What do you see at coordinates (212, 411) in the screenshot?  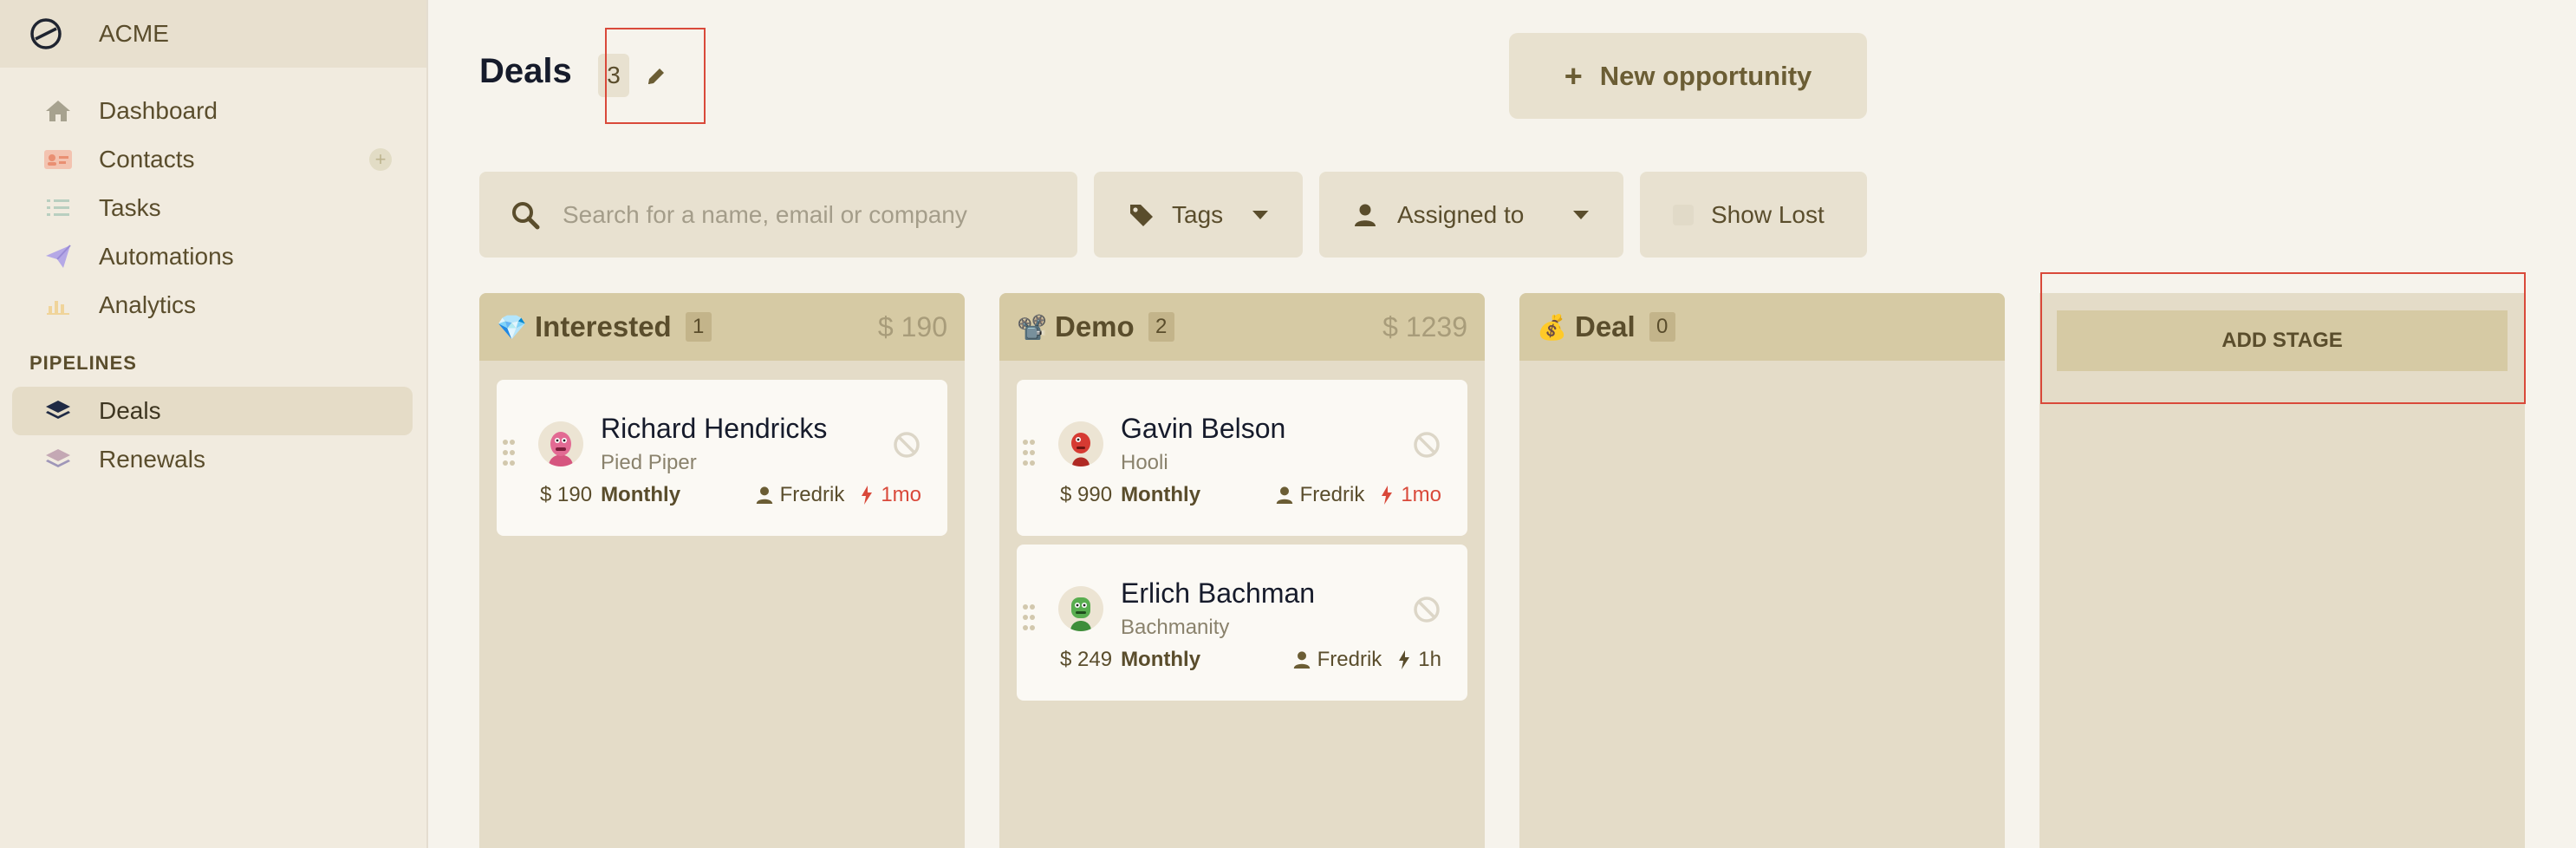 I see `sidebar-item-deals: Deals` at bounding box center [212, 411].